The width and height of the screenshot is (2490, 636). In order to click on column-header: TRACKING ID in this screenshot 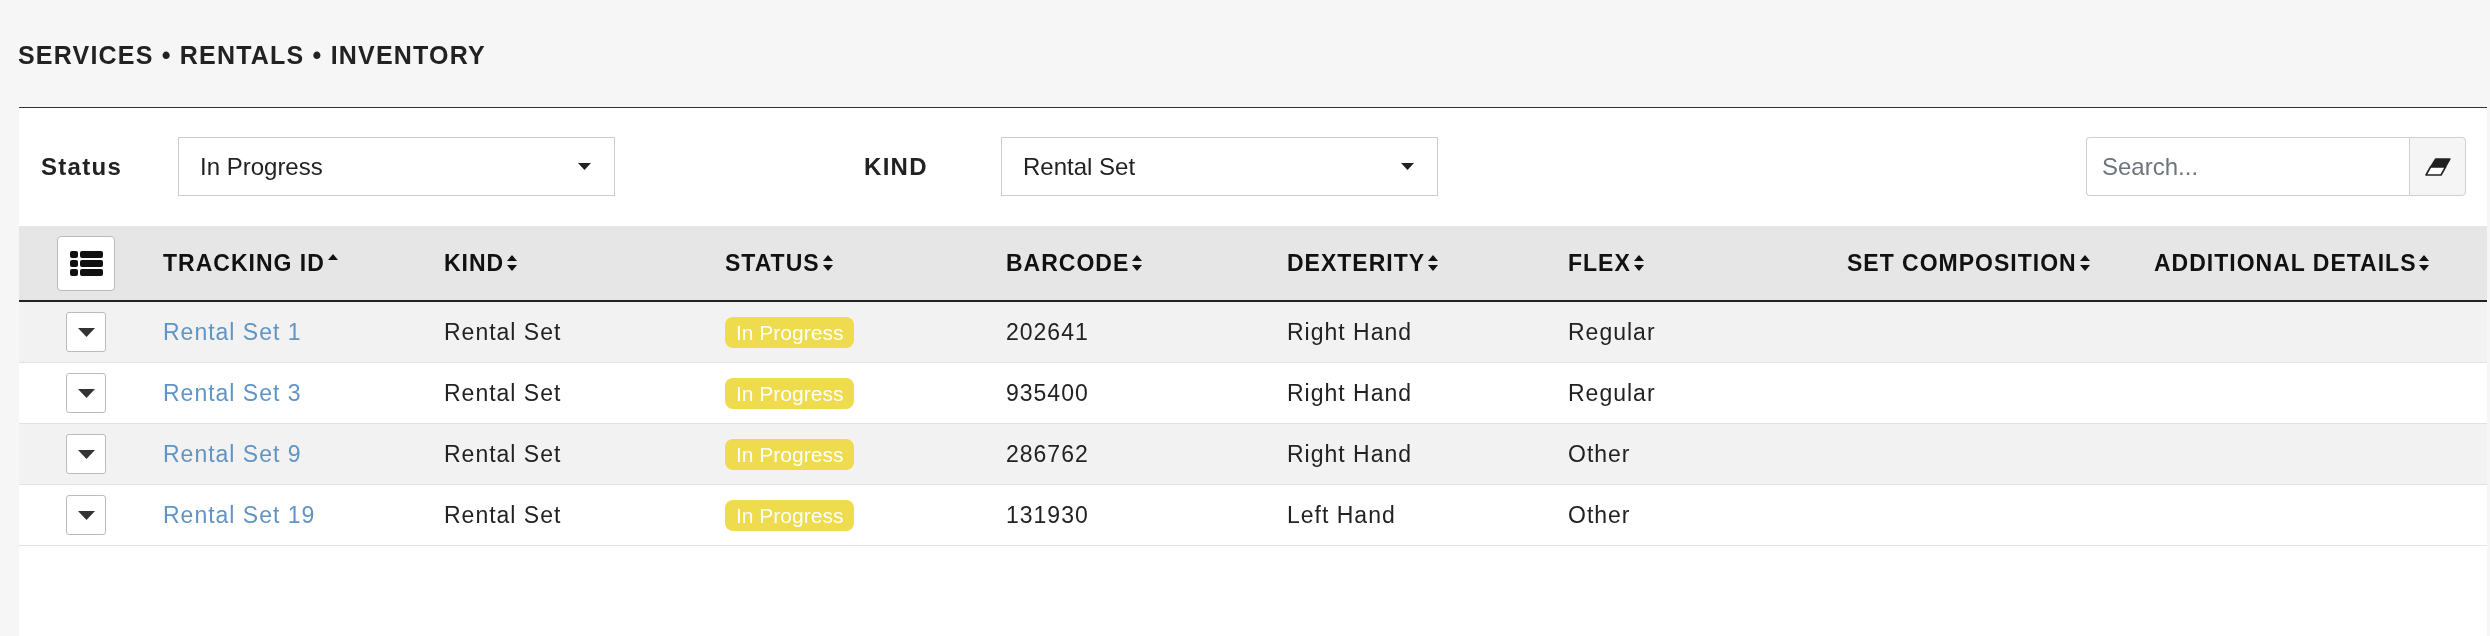, I will do `click(250, 263)`.